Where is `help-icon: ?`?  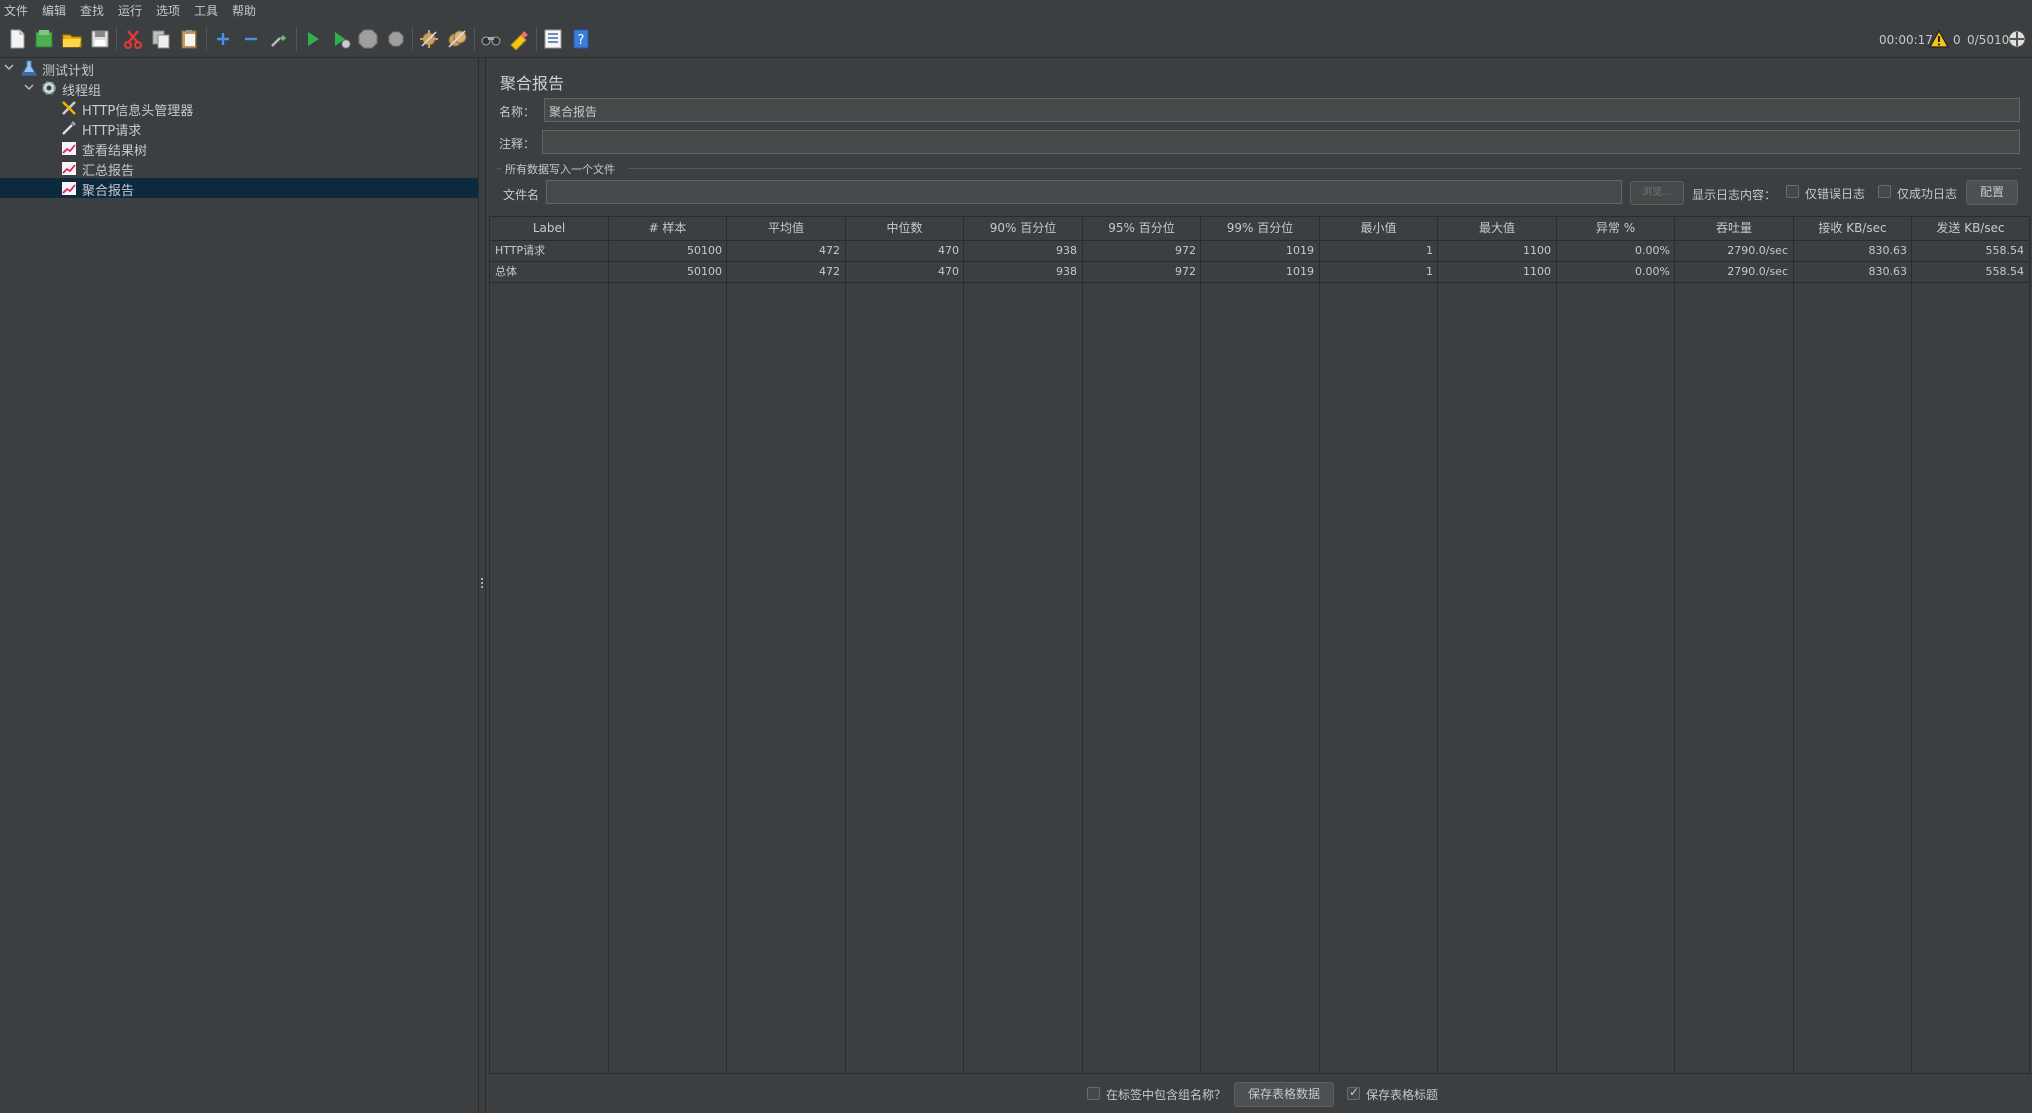
help-icon: ? is located at coordinates (581, 39).